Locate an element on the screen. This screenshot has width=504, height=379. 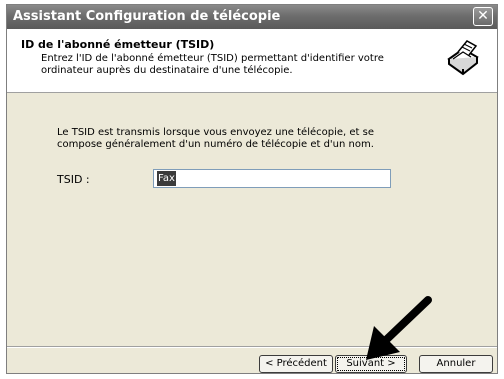
pointer-arrow-icon is located at coordinates (399, 328).